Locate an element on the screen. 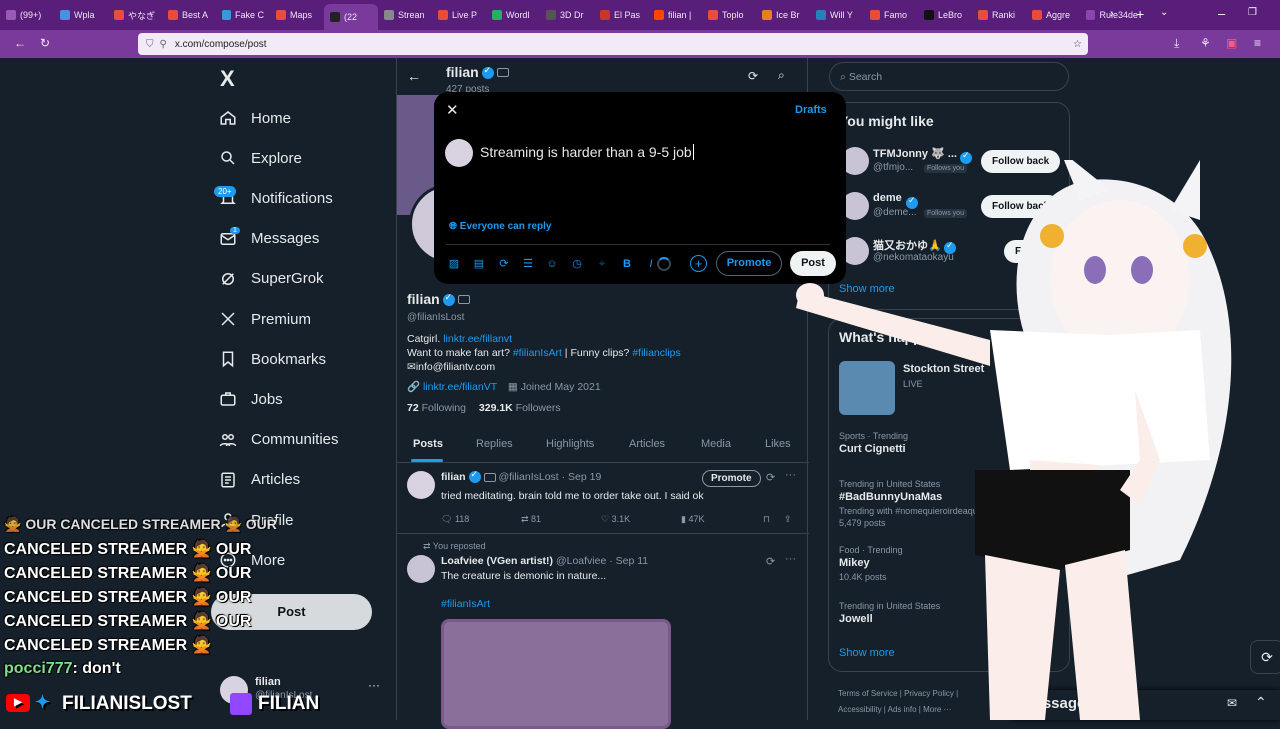  poll-icon: ☰ is located at coordinates (528, 264).